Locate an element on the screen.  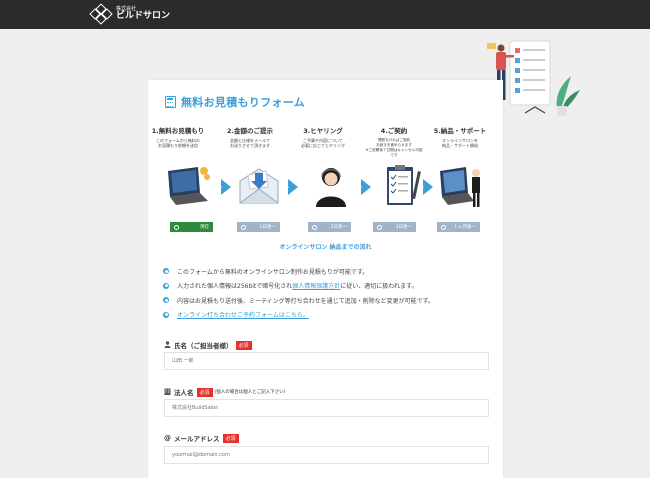
at-icon: @ is located at coordinates (167, 438).